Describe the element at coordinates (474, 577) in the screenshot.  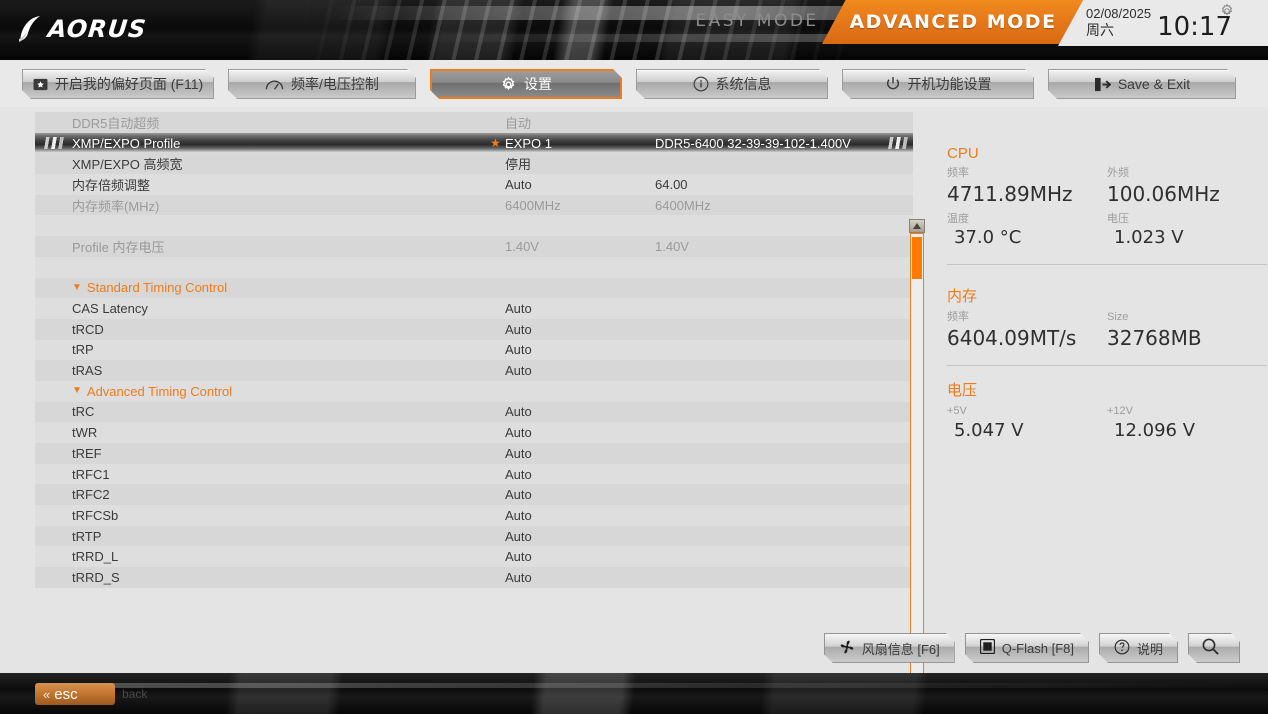
I see `settings-row: tRRD_S Auto` at that location.